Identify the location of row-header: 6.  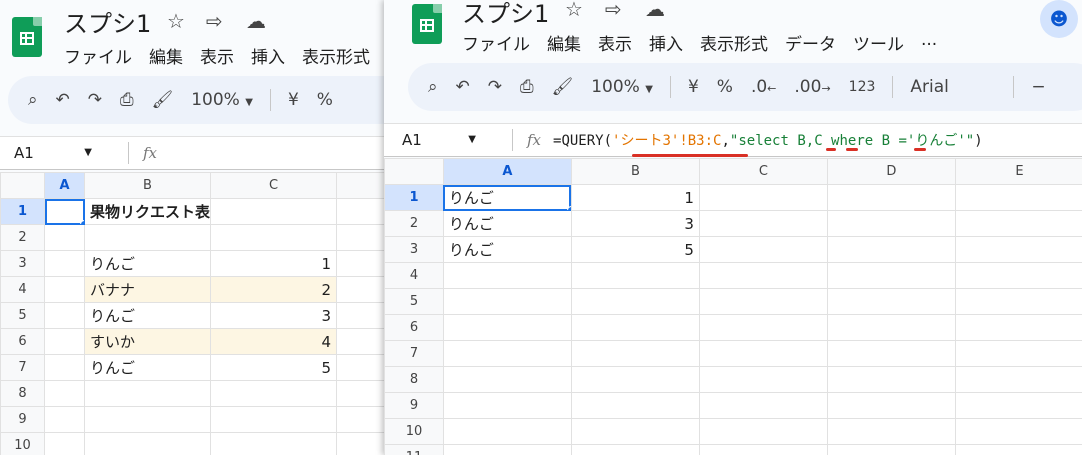
(414, 327).